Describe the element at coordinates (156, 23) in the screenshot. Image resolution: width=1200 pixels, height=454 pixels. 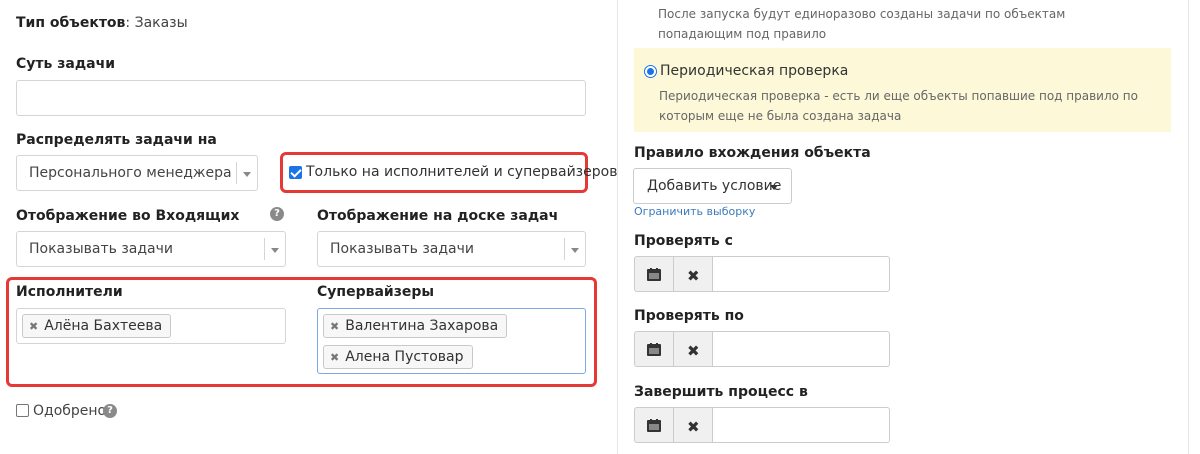
I see `object-type-value: : Заказы` at that location.